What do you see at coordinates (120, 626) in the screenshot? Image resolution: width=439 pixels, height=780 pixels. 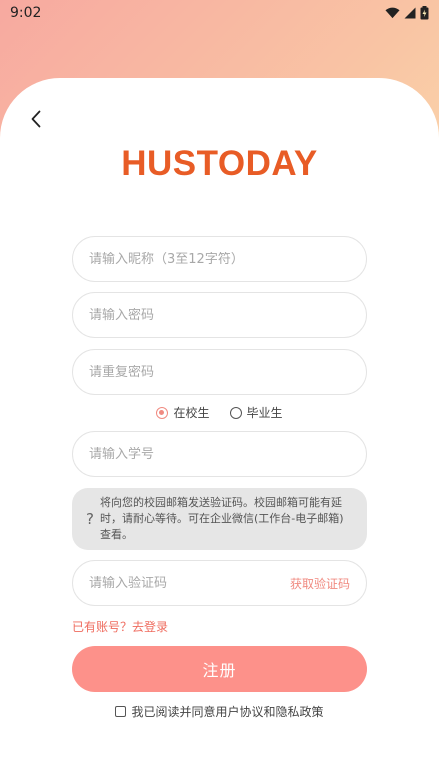 I see `login-link: 已有账号？去登录` at bounding box center [120, 626].